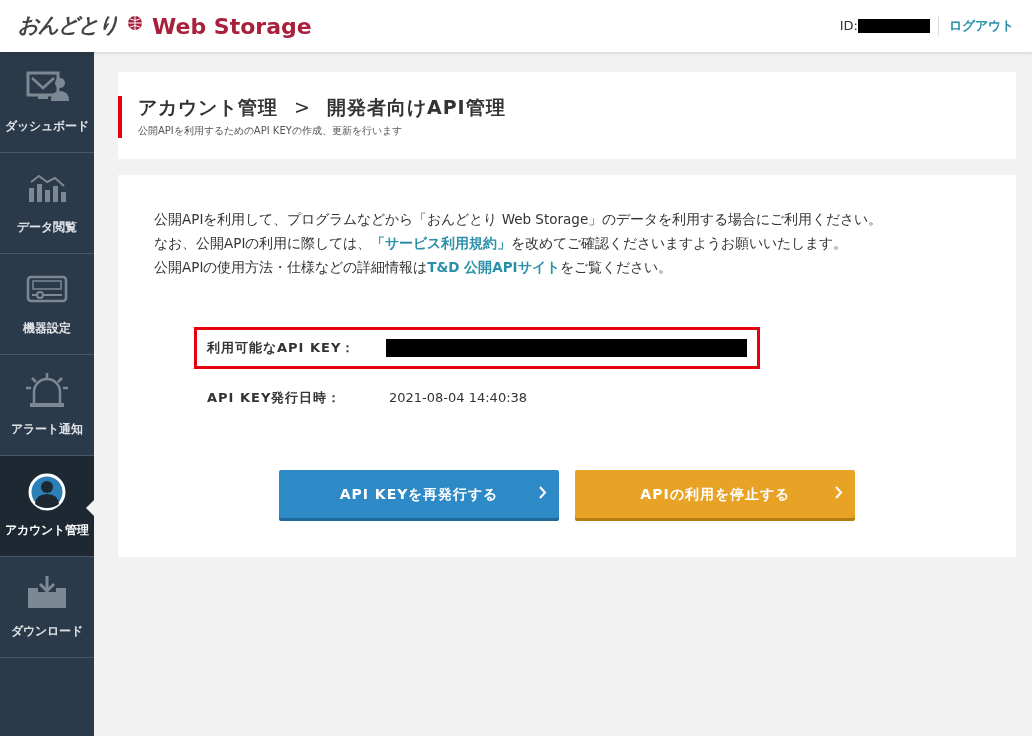 The image size is (1032, 736). I want to click on field-label: 利用可能なAPI KEY：, so click(282, 348).